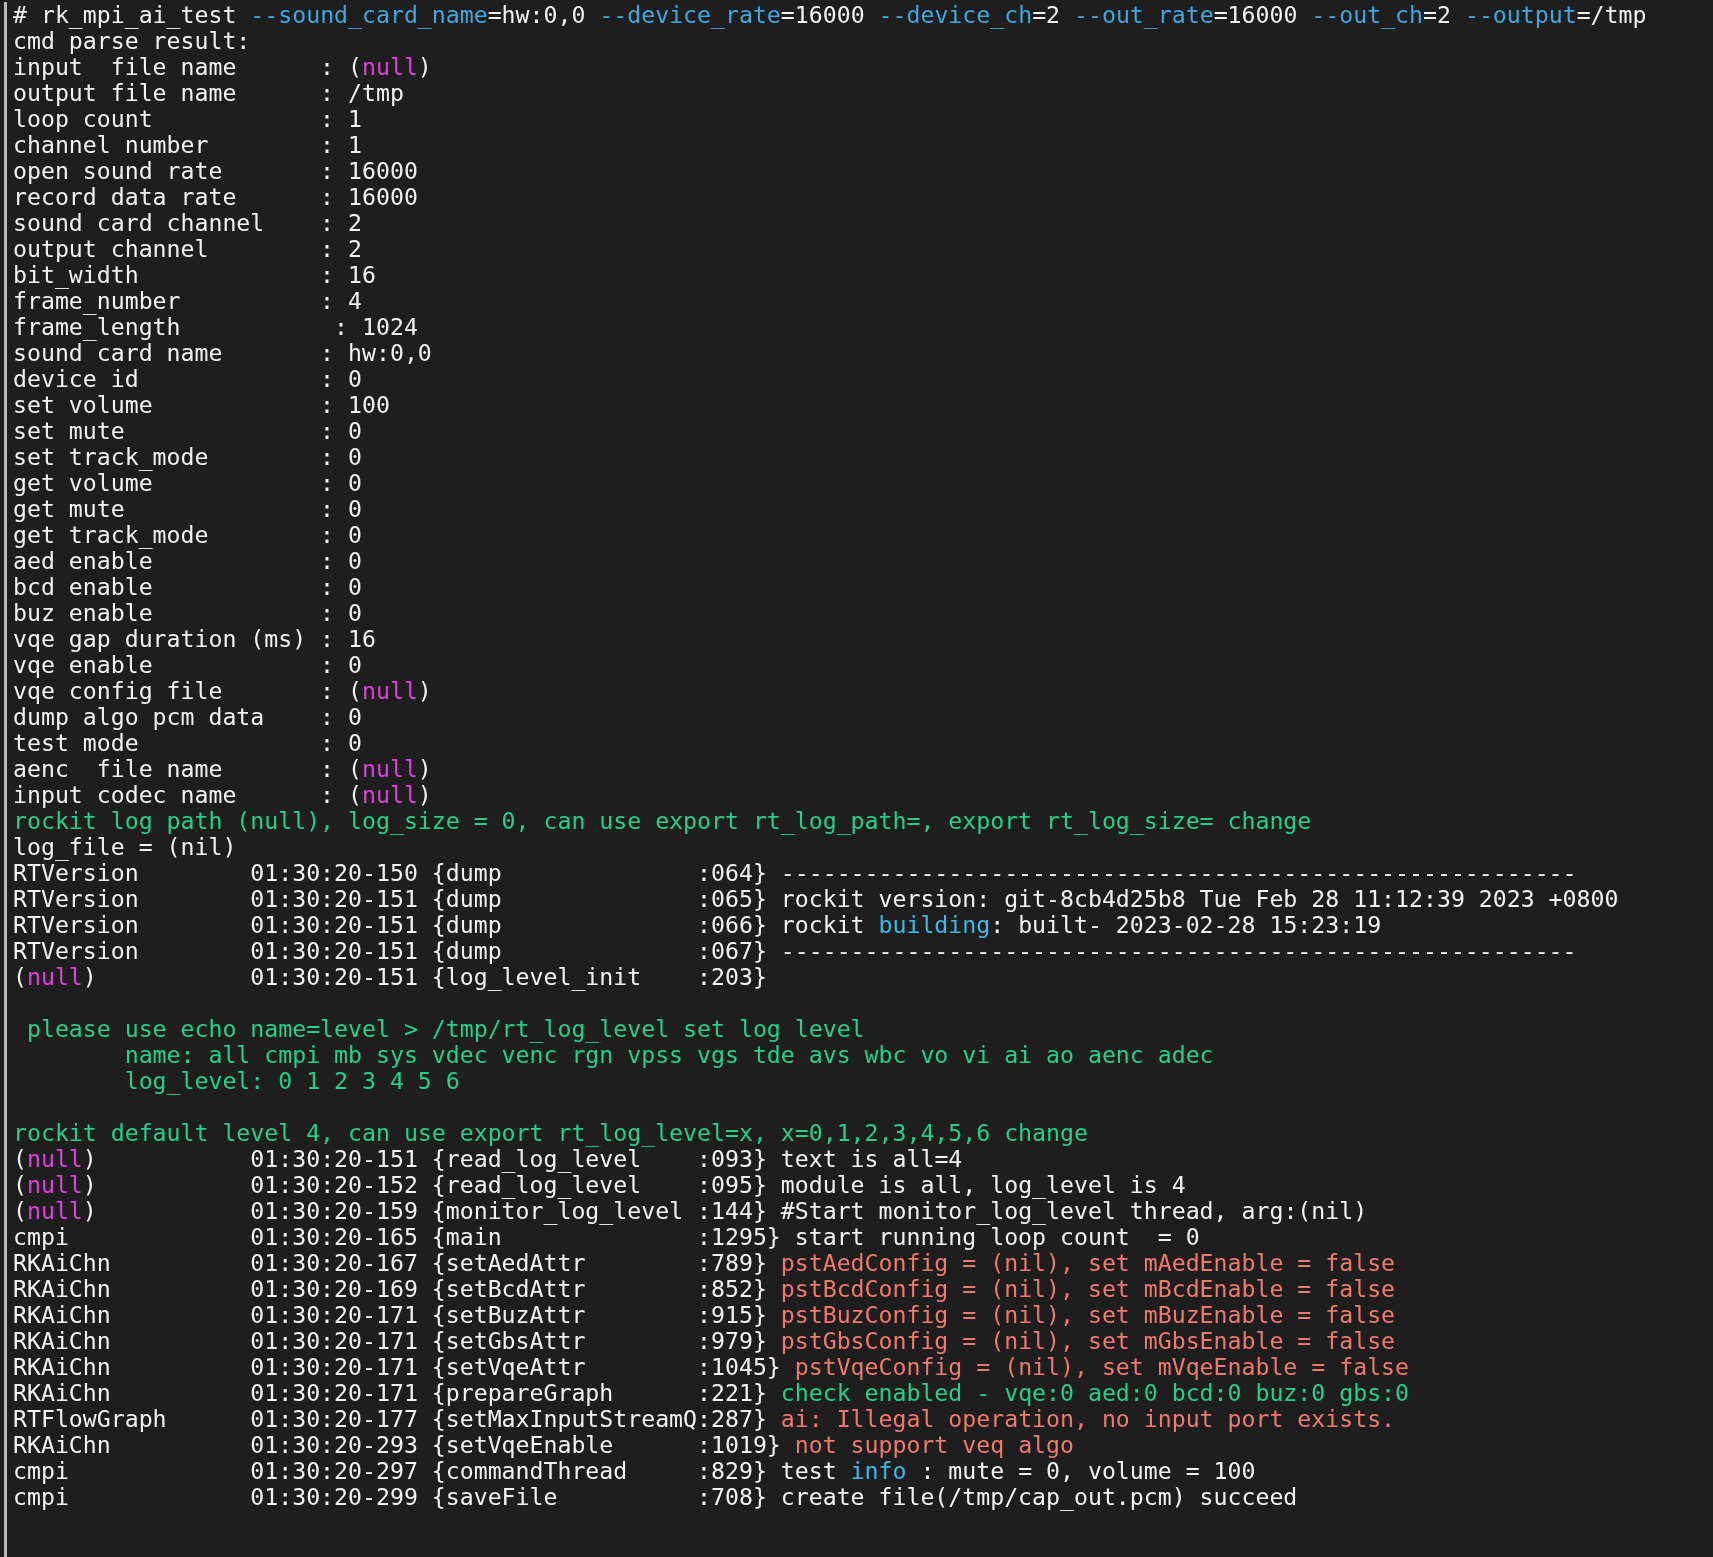 This screenshot has height=1557, width=1713. Describe the element at coordinates (216, 197) in the screenshot. I see `terminal-line: record data rate : 16000` at that location.